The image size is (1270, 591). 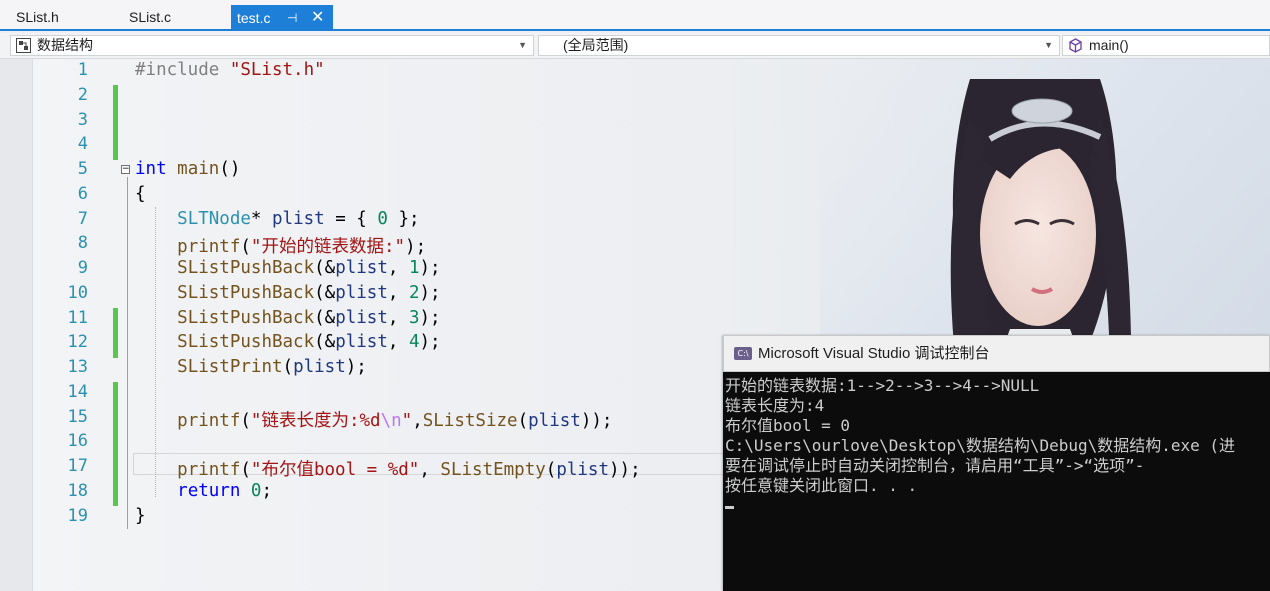 I want to click on text-cursor, so click(x=729, y=507).